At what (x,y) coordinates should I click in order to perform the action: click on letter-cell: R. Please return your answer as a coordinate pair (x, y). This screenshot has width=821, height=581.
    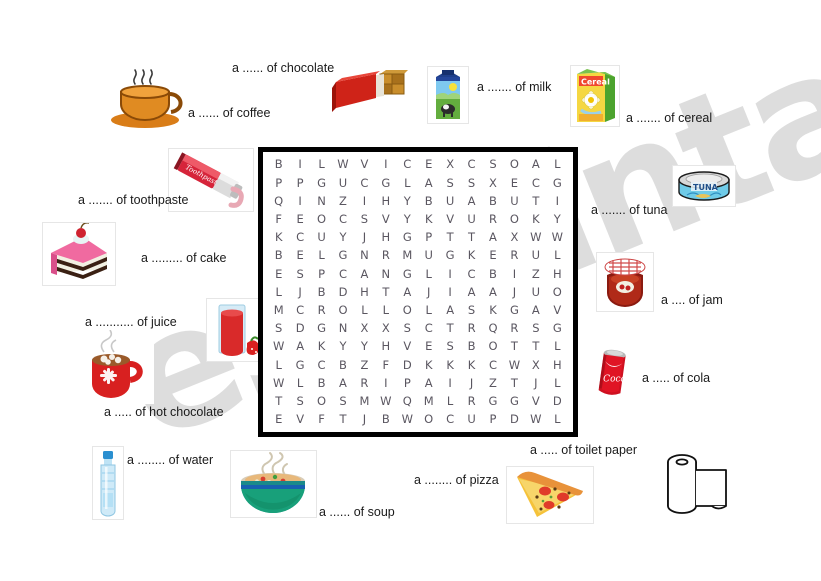
    Looking at the image, I should click on (492, 220).